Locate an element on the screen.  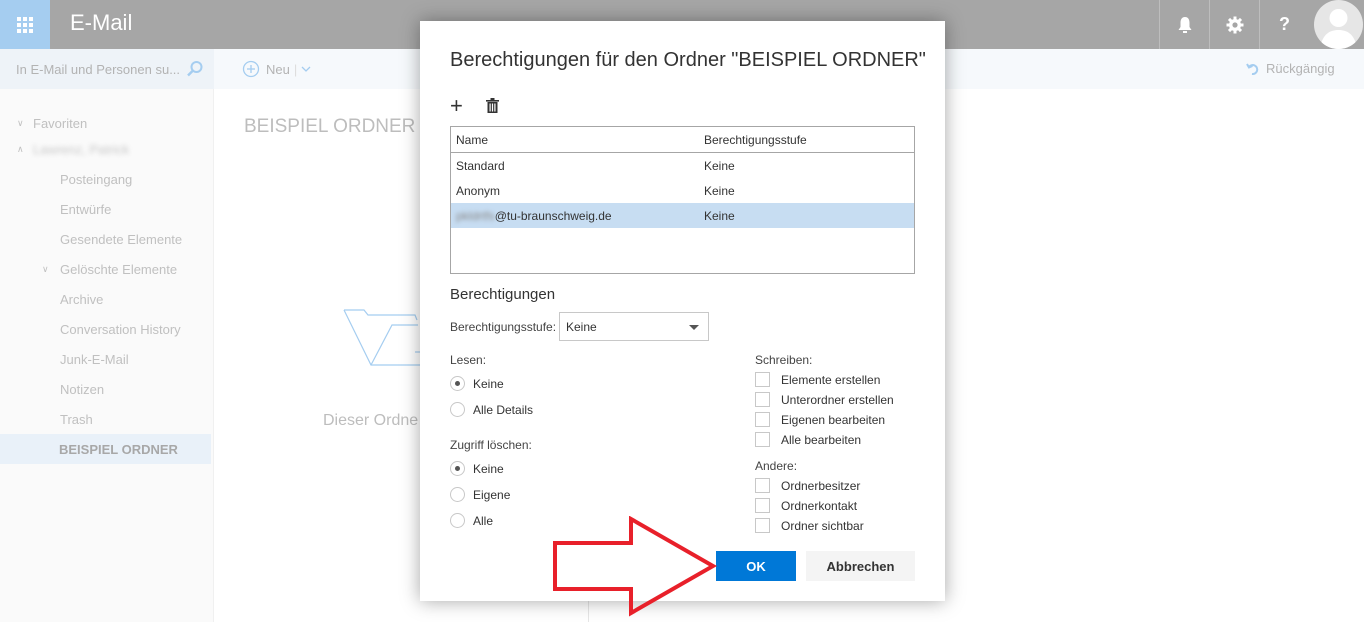
help-icon: ? is located at coordinates (1284, 24).